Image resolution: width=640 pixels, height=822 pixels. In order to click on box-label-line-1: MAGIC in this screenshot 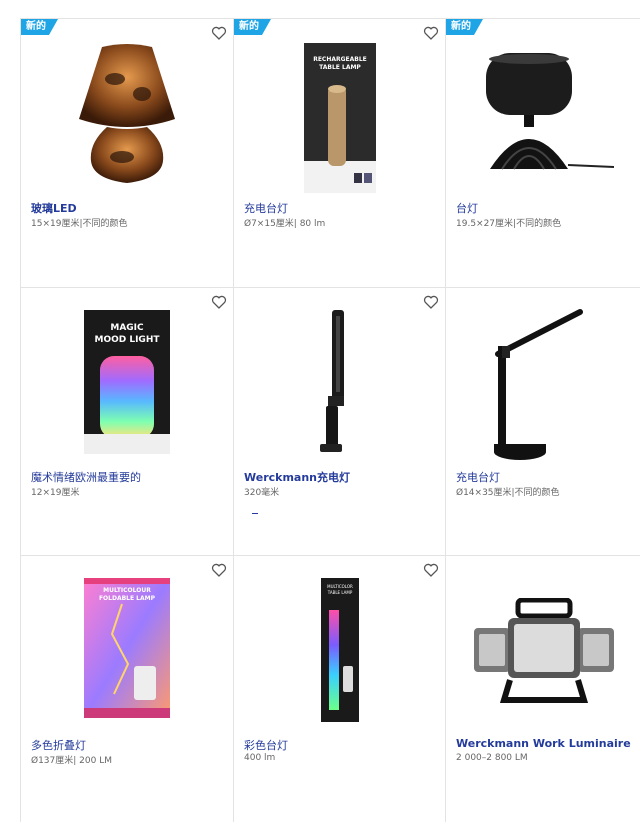, I will do `click(127, 328)`.